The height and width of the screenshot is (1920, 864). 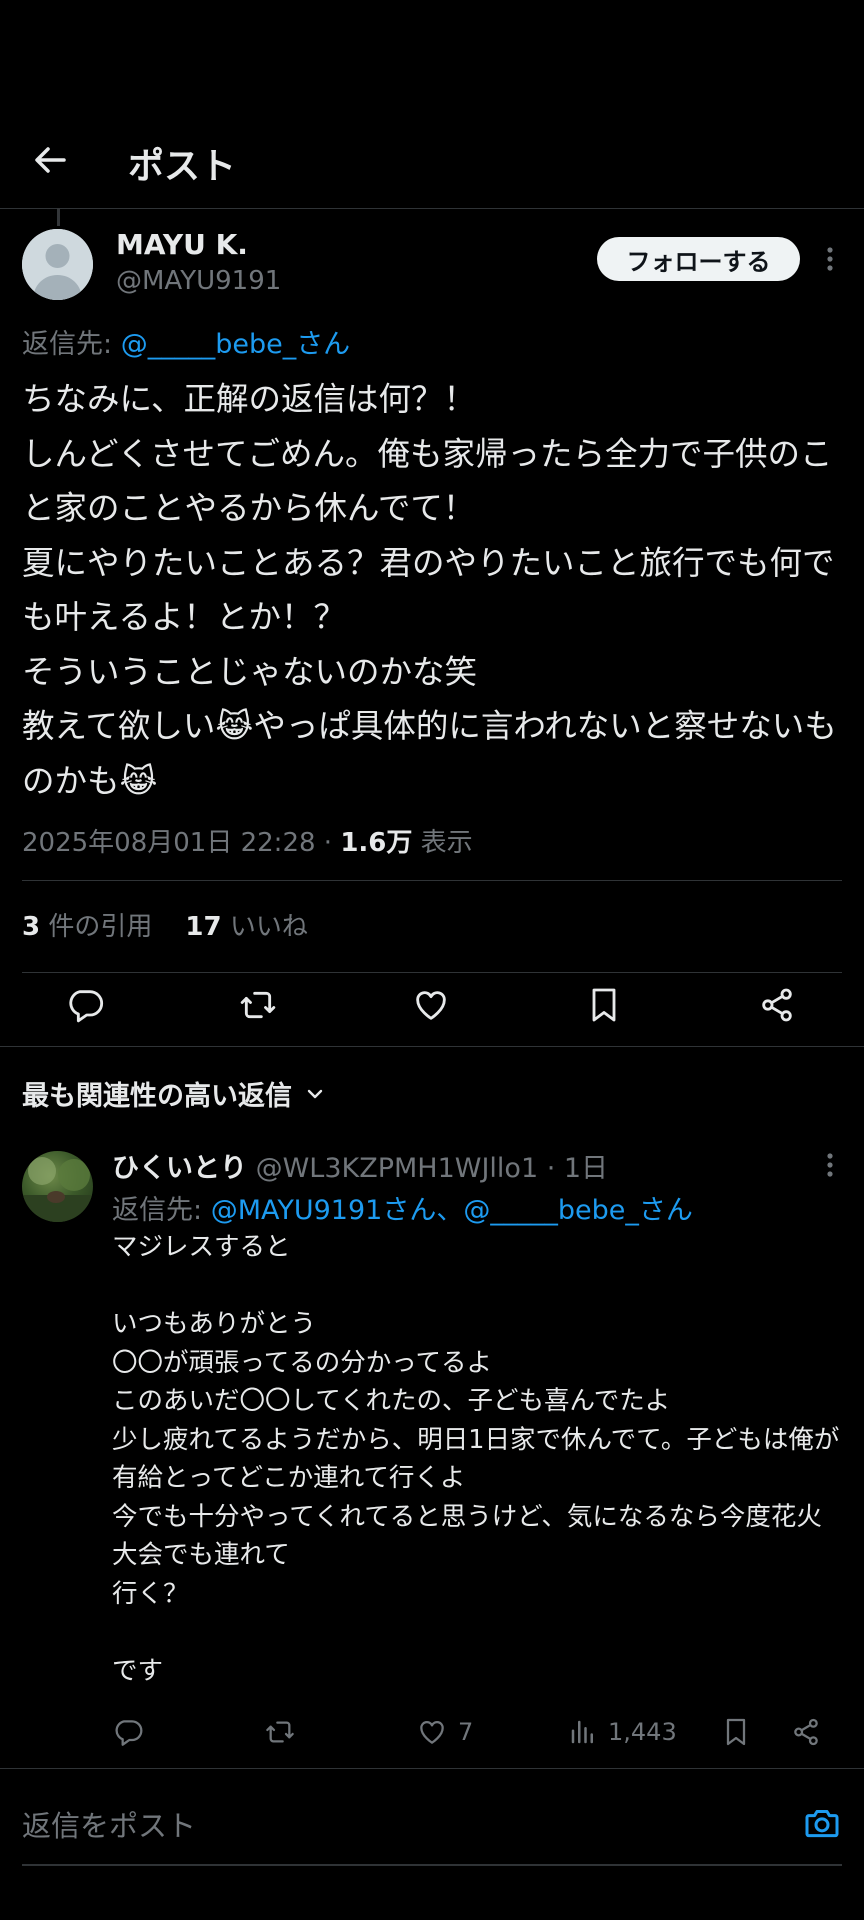 I want to click on retweet-button, so click(x=258, y=1005).